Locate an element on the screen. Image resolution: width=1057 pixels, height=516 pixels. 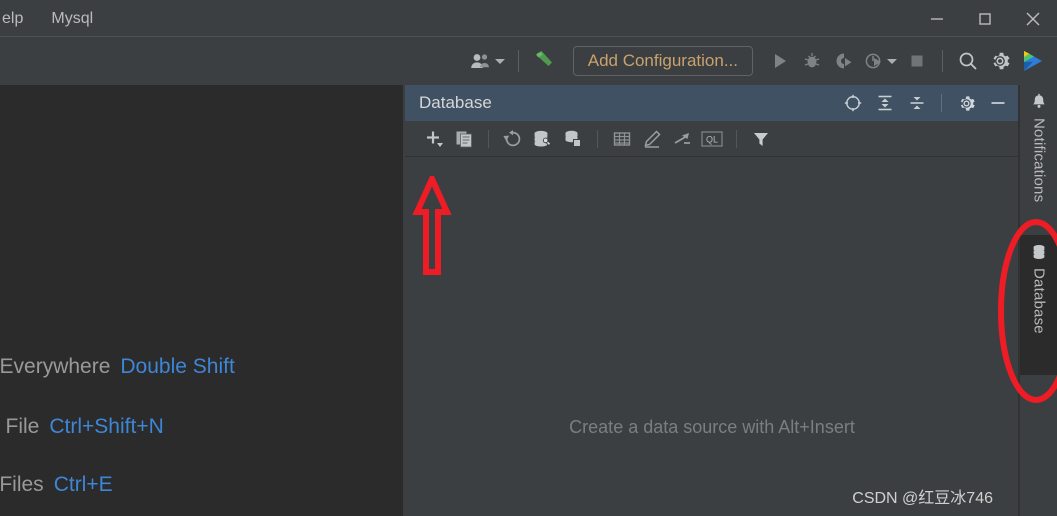
shortcut-key: Double Shift is located at coordinates (177, 366).